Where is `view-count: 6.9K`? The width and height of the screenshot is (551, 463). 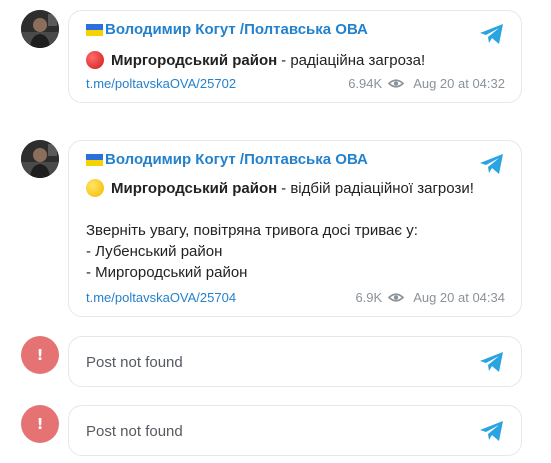 view-count: 6.9K is located at coordinates (369, 297).